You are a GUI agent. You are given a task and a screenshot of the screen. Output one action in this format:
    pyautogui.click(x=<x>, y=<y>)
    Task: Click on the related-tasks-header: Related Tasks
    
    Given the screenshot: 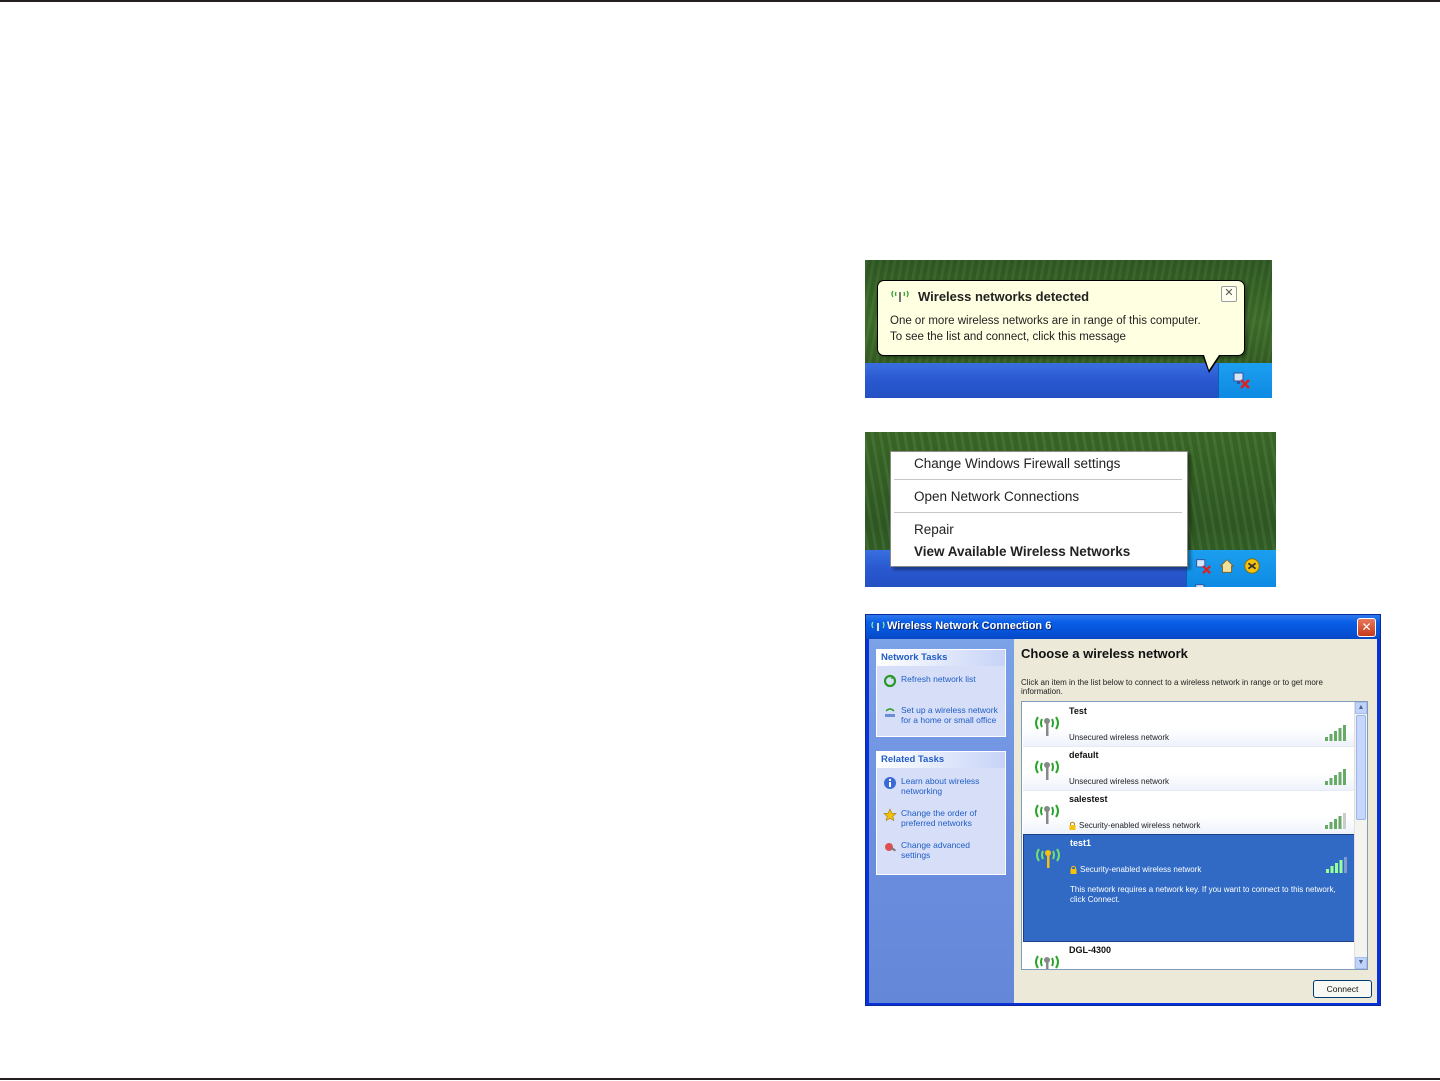 What is the action you would take?
    pyautogui.click(x=941, y=760)
    